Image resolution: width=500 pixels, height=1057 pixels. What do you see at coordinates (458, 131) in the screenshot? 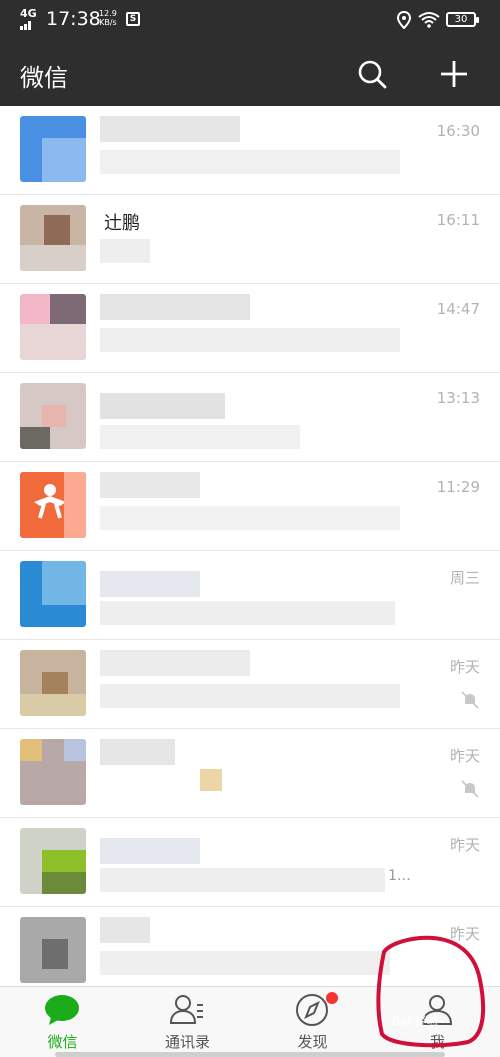
I see `chat-time: 16:30` at bounding box center [458, 131].